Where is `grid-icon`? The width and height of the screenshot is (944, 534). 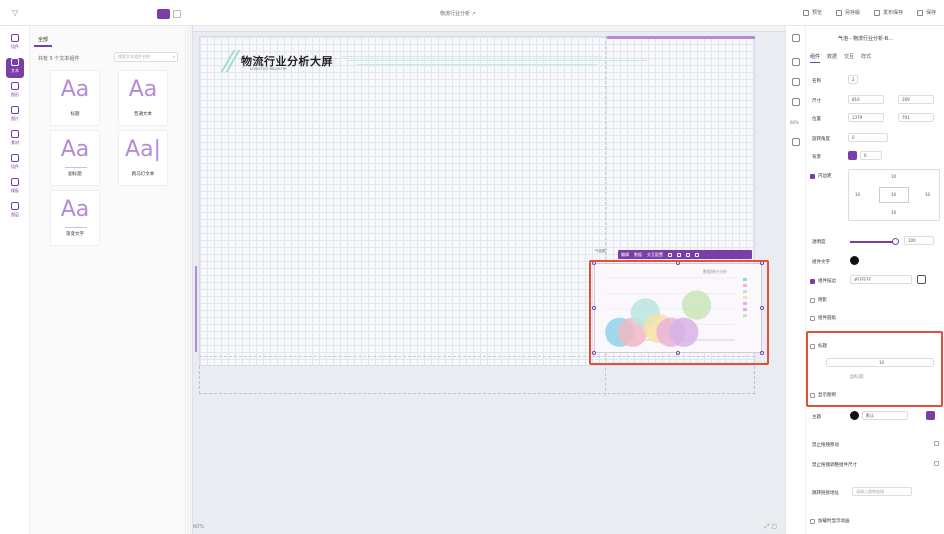 grid-icon is located at coordinates (796, 82).